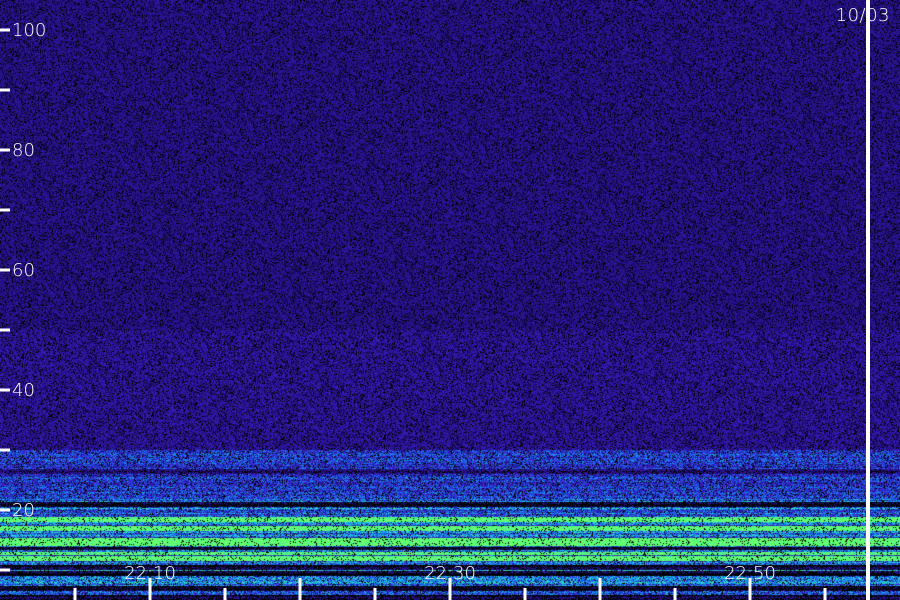 This screenshot has height=600, width=900. What do you see at coordinates (450, 573) in the screenshot?
I see `x-tick-label-22:30: 22:30` at bounding box center [450, 573].